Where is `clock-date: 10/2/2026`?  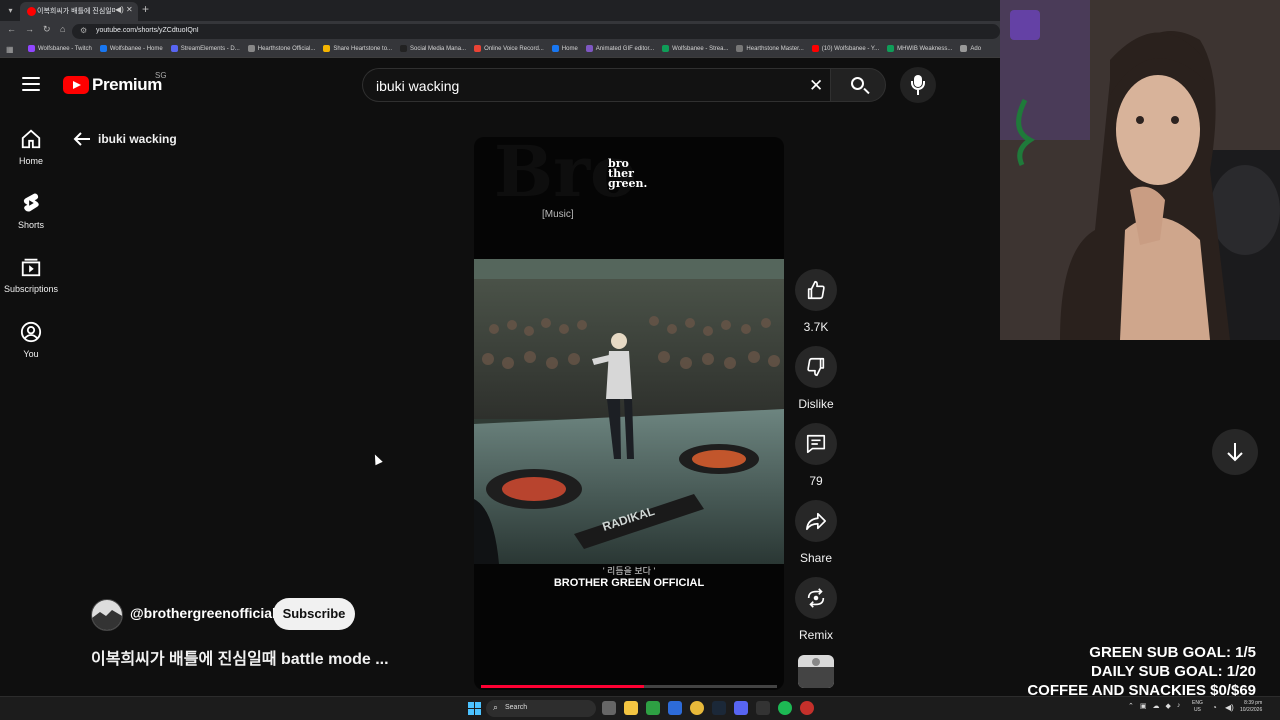 clock-date: 10/2/2026 is located at coordinates (1251, 710).